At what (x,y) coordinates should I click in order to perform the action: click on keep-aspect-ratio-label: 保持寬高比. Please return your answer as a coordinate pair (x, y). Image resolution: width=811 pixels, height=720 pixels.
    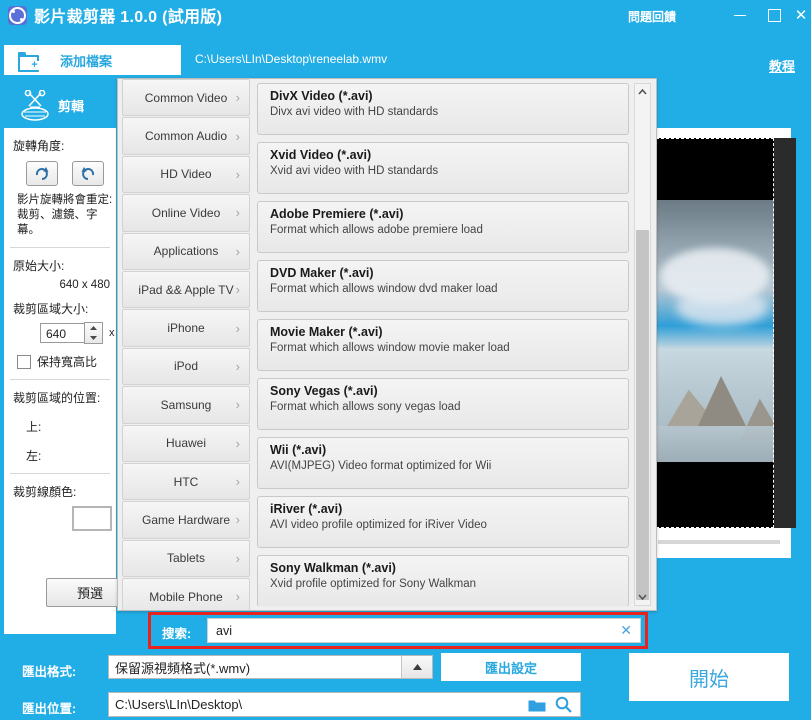
    Looking at the image, I should click on (67, 362).